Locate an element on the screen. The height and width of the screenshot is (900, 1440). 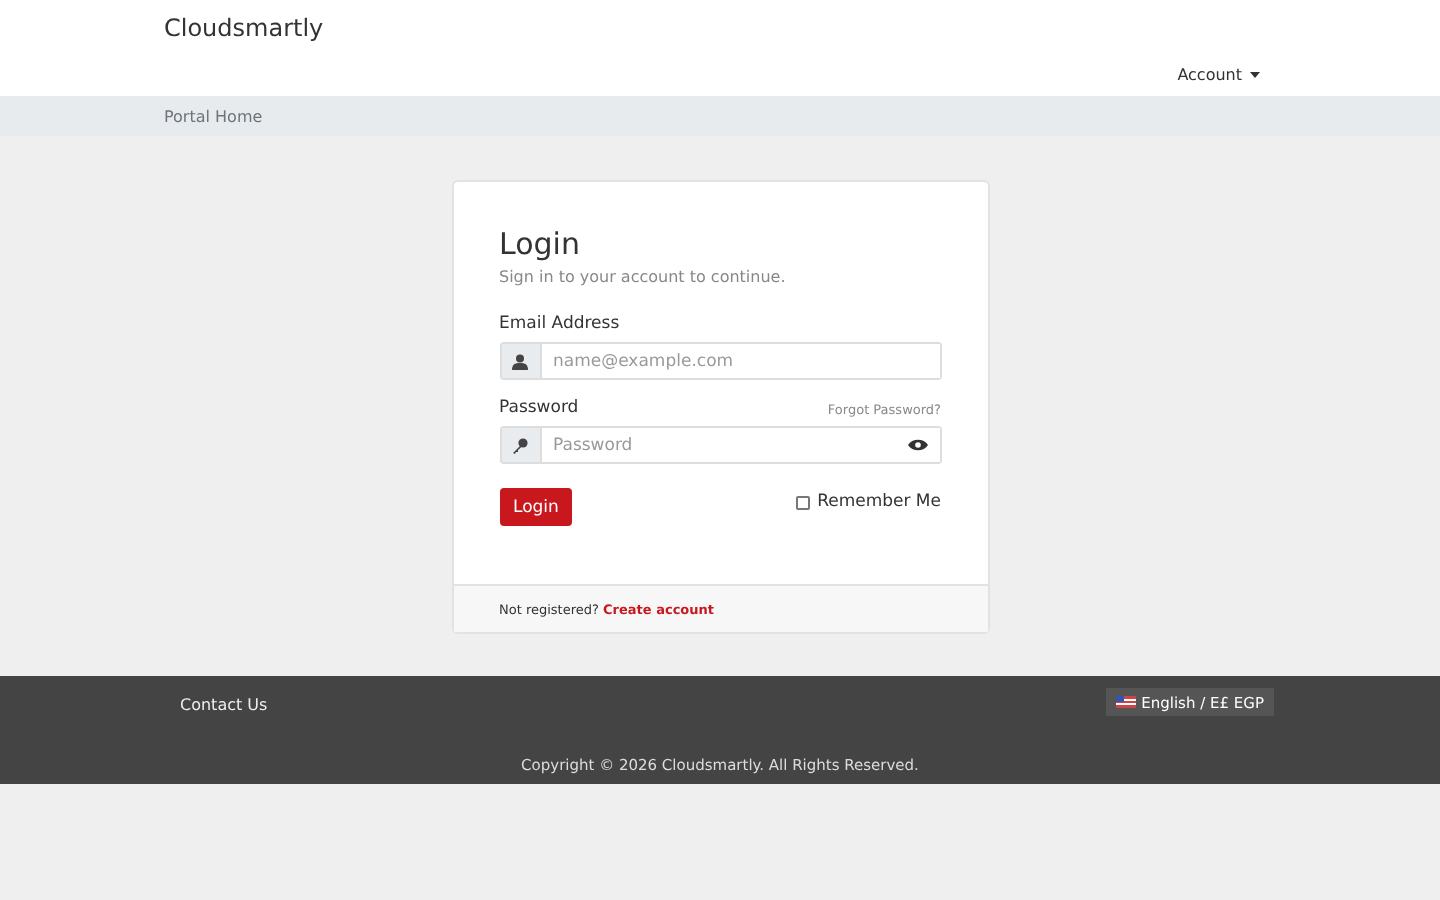
password-field: Password is located at coordinates (720, 445).